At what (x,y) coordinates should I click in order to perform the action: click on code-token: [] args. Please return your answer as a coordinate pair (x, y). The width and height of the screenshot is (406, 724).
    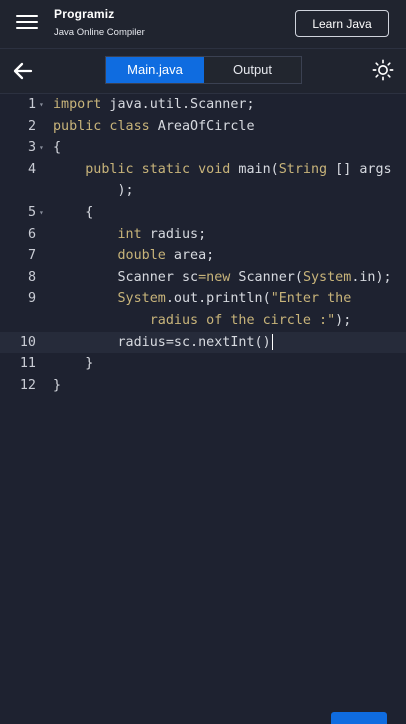
    Looking at the image, I should click on (359, 169).